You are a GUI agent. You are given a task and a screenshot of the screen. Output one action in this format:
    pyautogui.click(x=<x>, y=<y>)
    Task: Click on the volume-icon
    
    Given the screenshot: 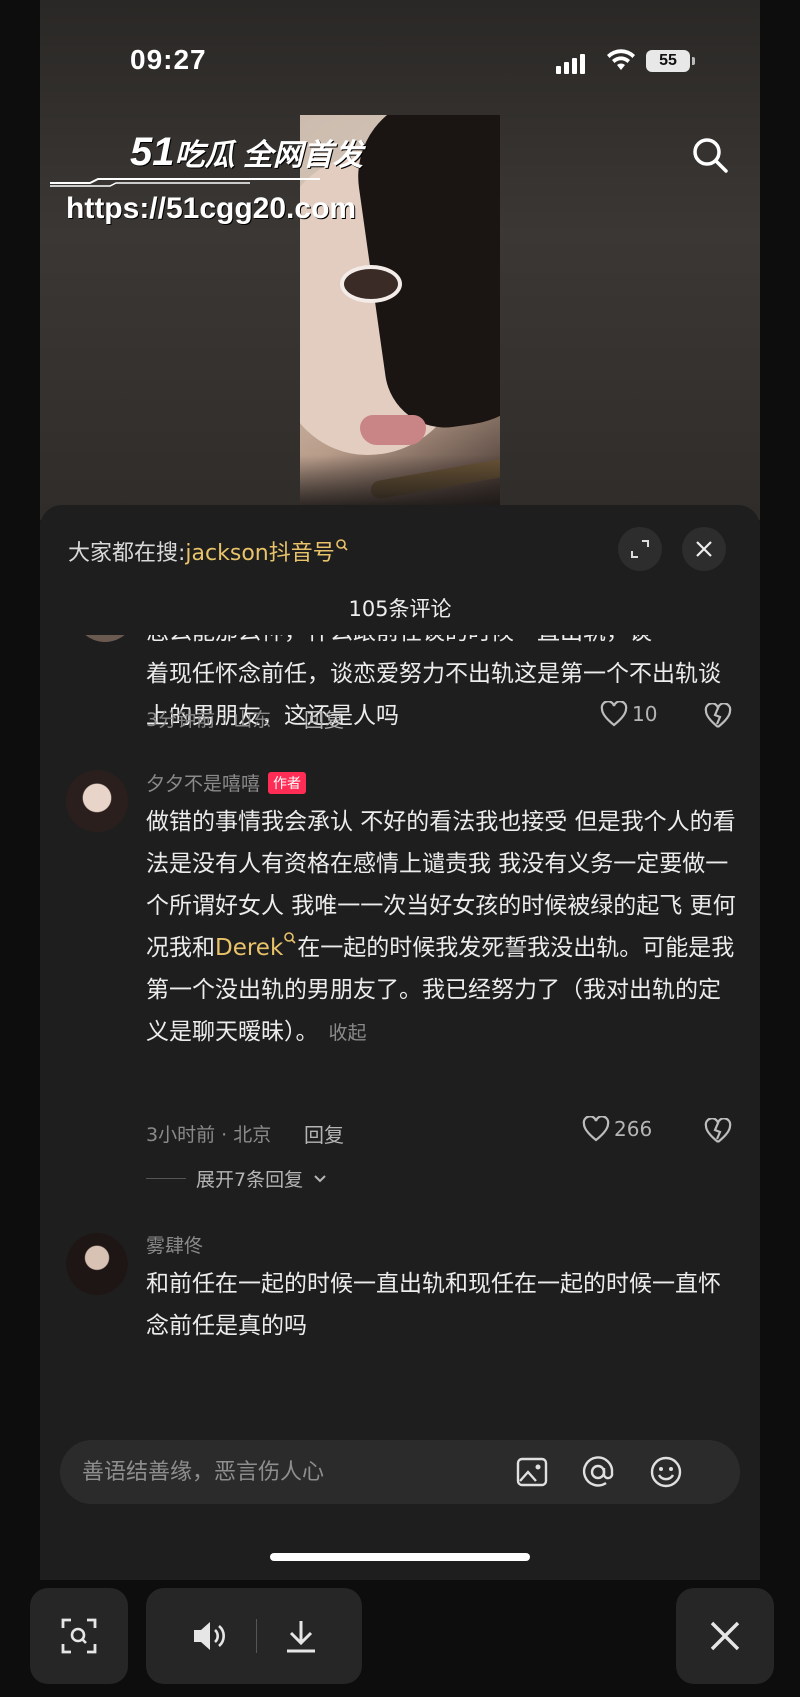 What is the action you would take?
    pyautogui.click(x=210, y=1636)
    